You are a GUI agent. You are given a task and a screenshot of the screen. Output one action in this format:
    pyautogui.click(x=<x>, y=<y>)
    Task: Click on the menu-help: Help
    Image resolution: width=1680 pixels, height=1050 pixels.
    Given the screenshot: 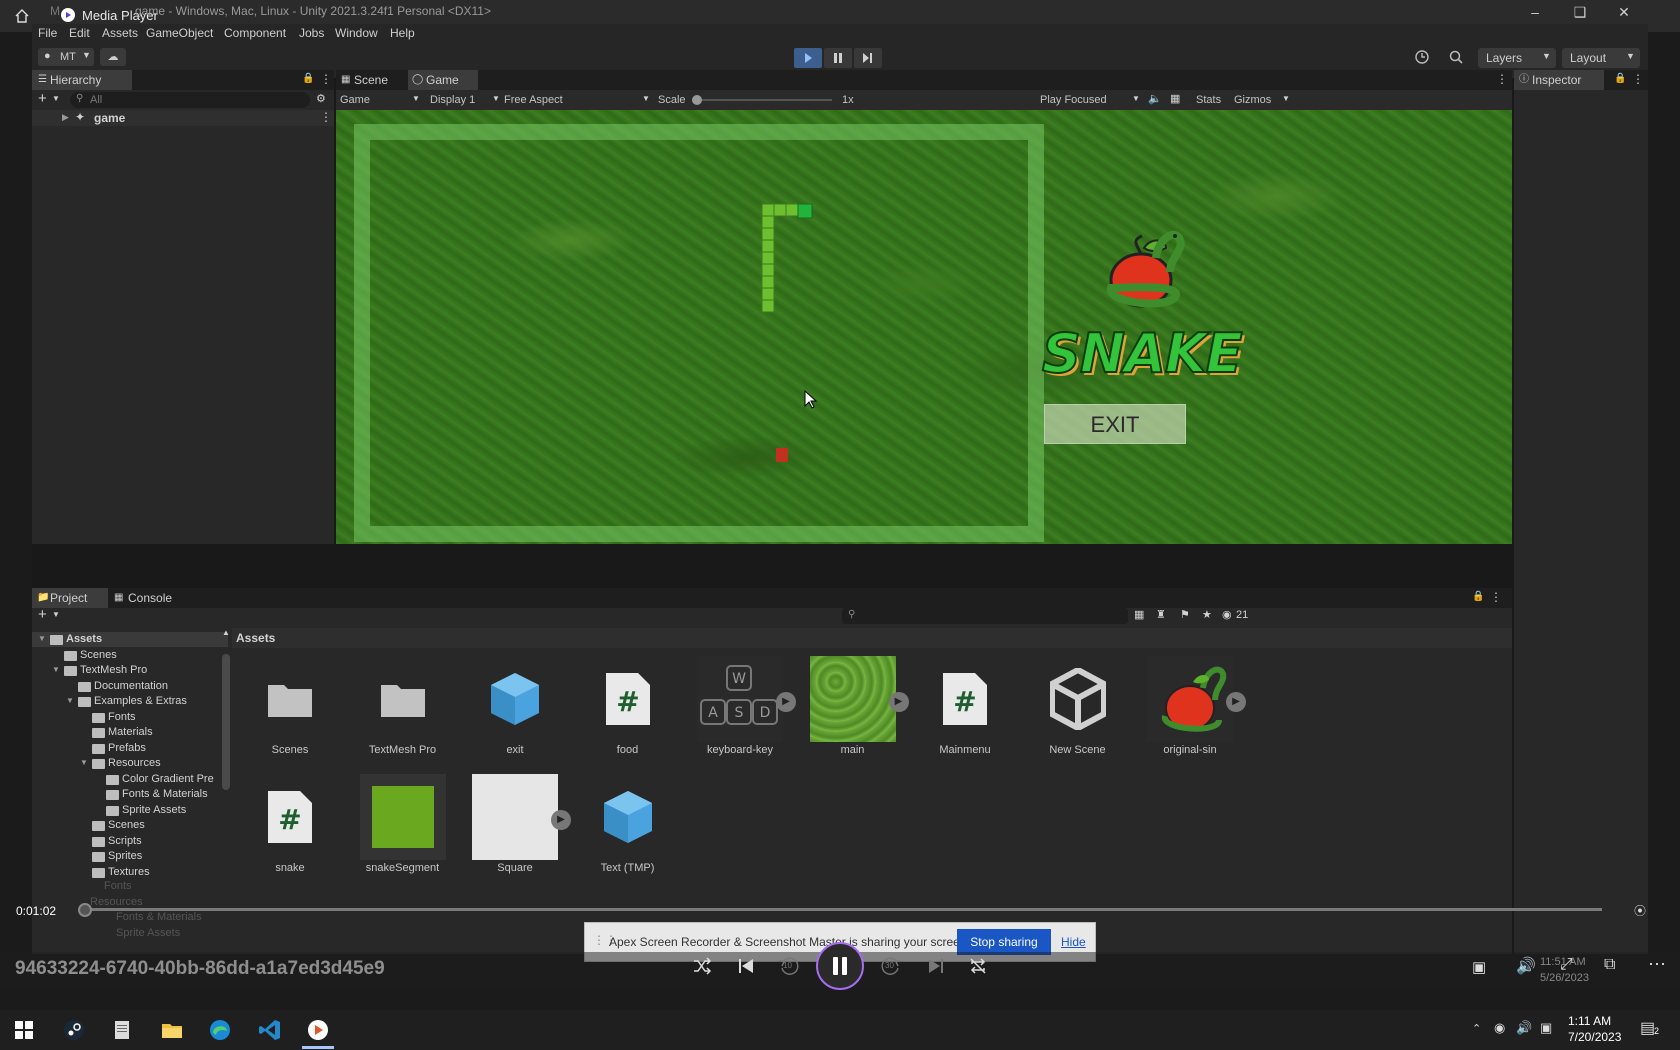 What is the action you would take?
    pyautogui.click(x=402, y=33)
    